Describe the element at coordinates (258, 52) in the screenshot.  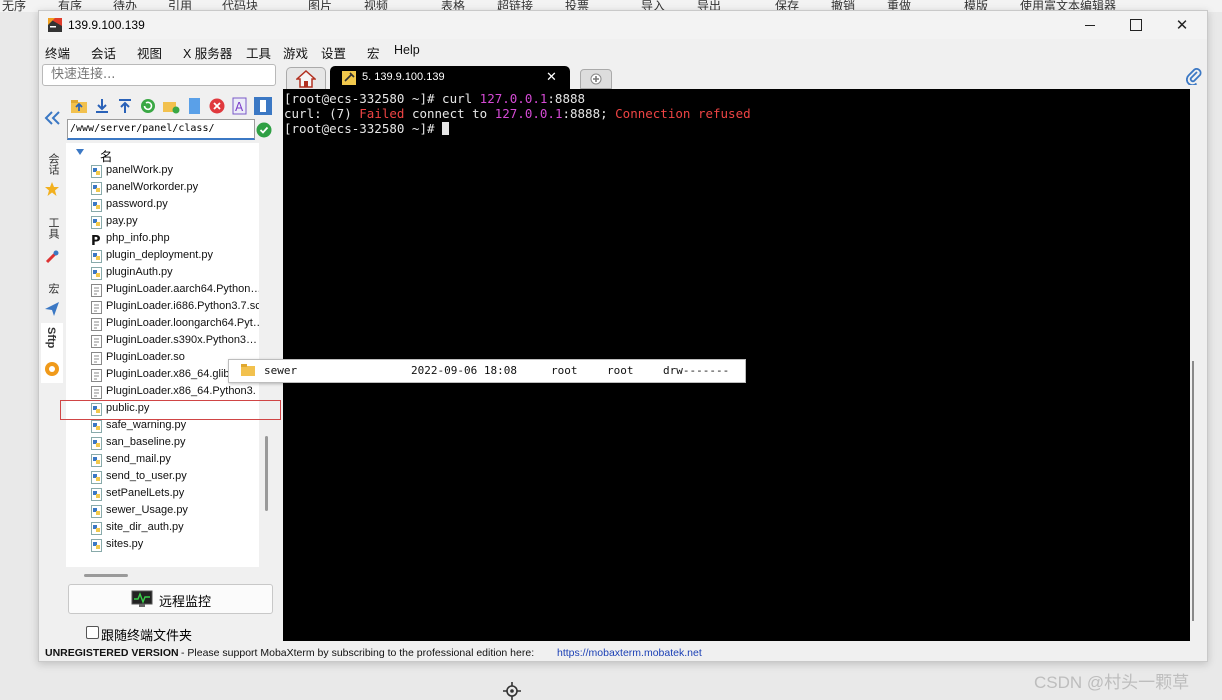
I see `menu-tools: 工具` at that location.